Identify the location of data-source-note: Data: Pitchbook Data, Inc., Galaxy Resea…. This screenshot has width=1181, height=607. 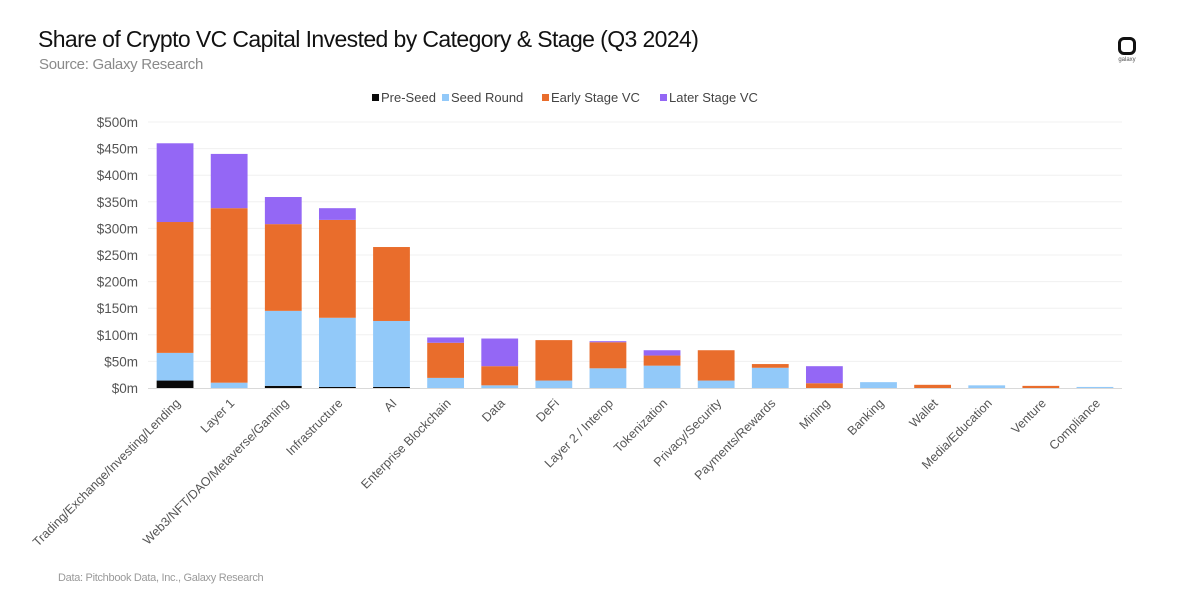
(161, 578).